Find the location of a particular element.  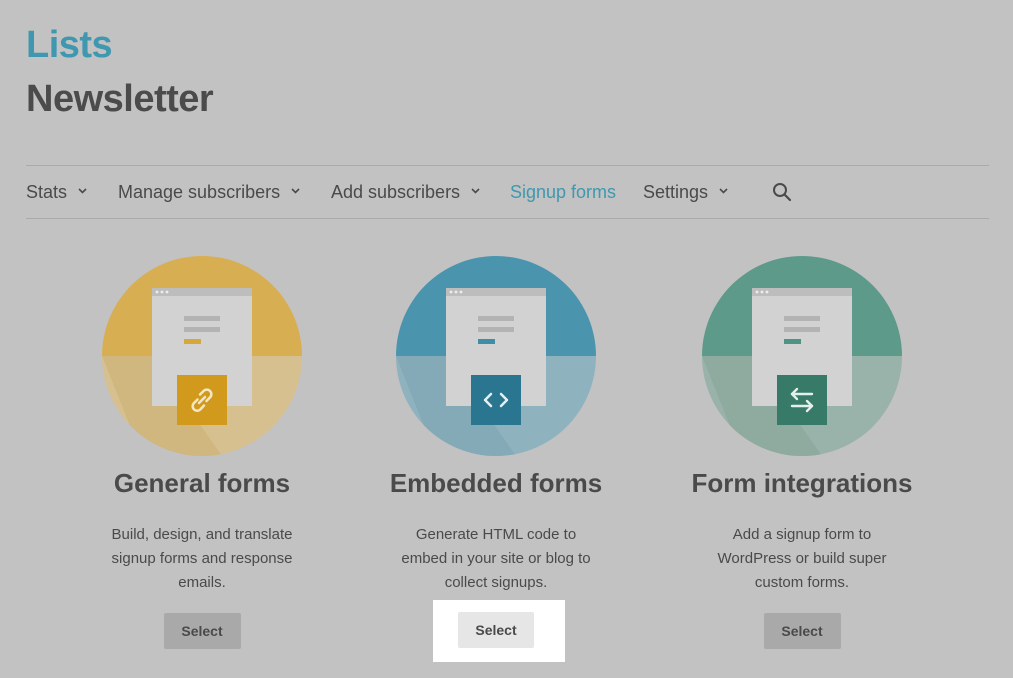

nav-item-label: Settings is located at coordinates (676, 192).